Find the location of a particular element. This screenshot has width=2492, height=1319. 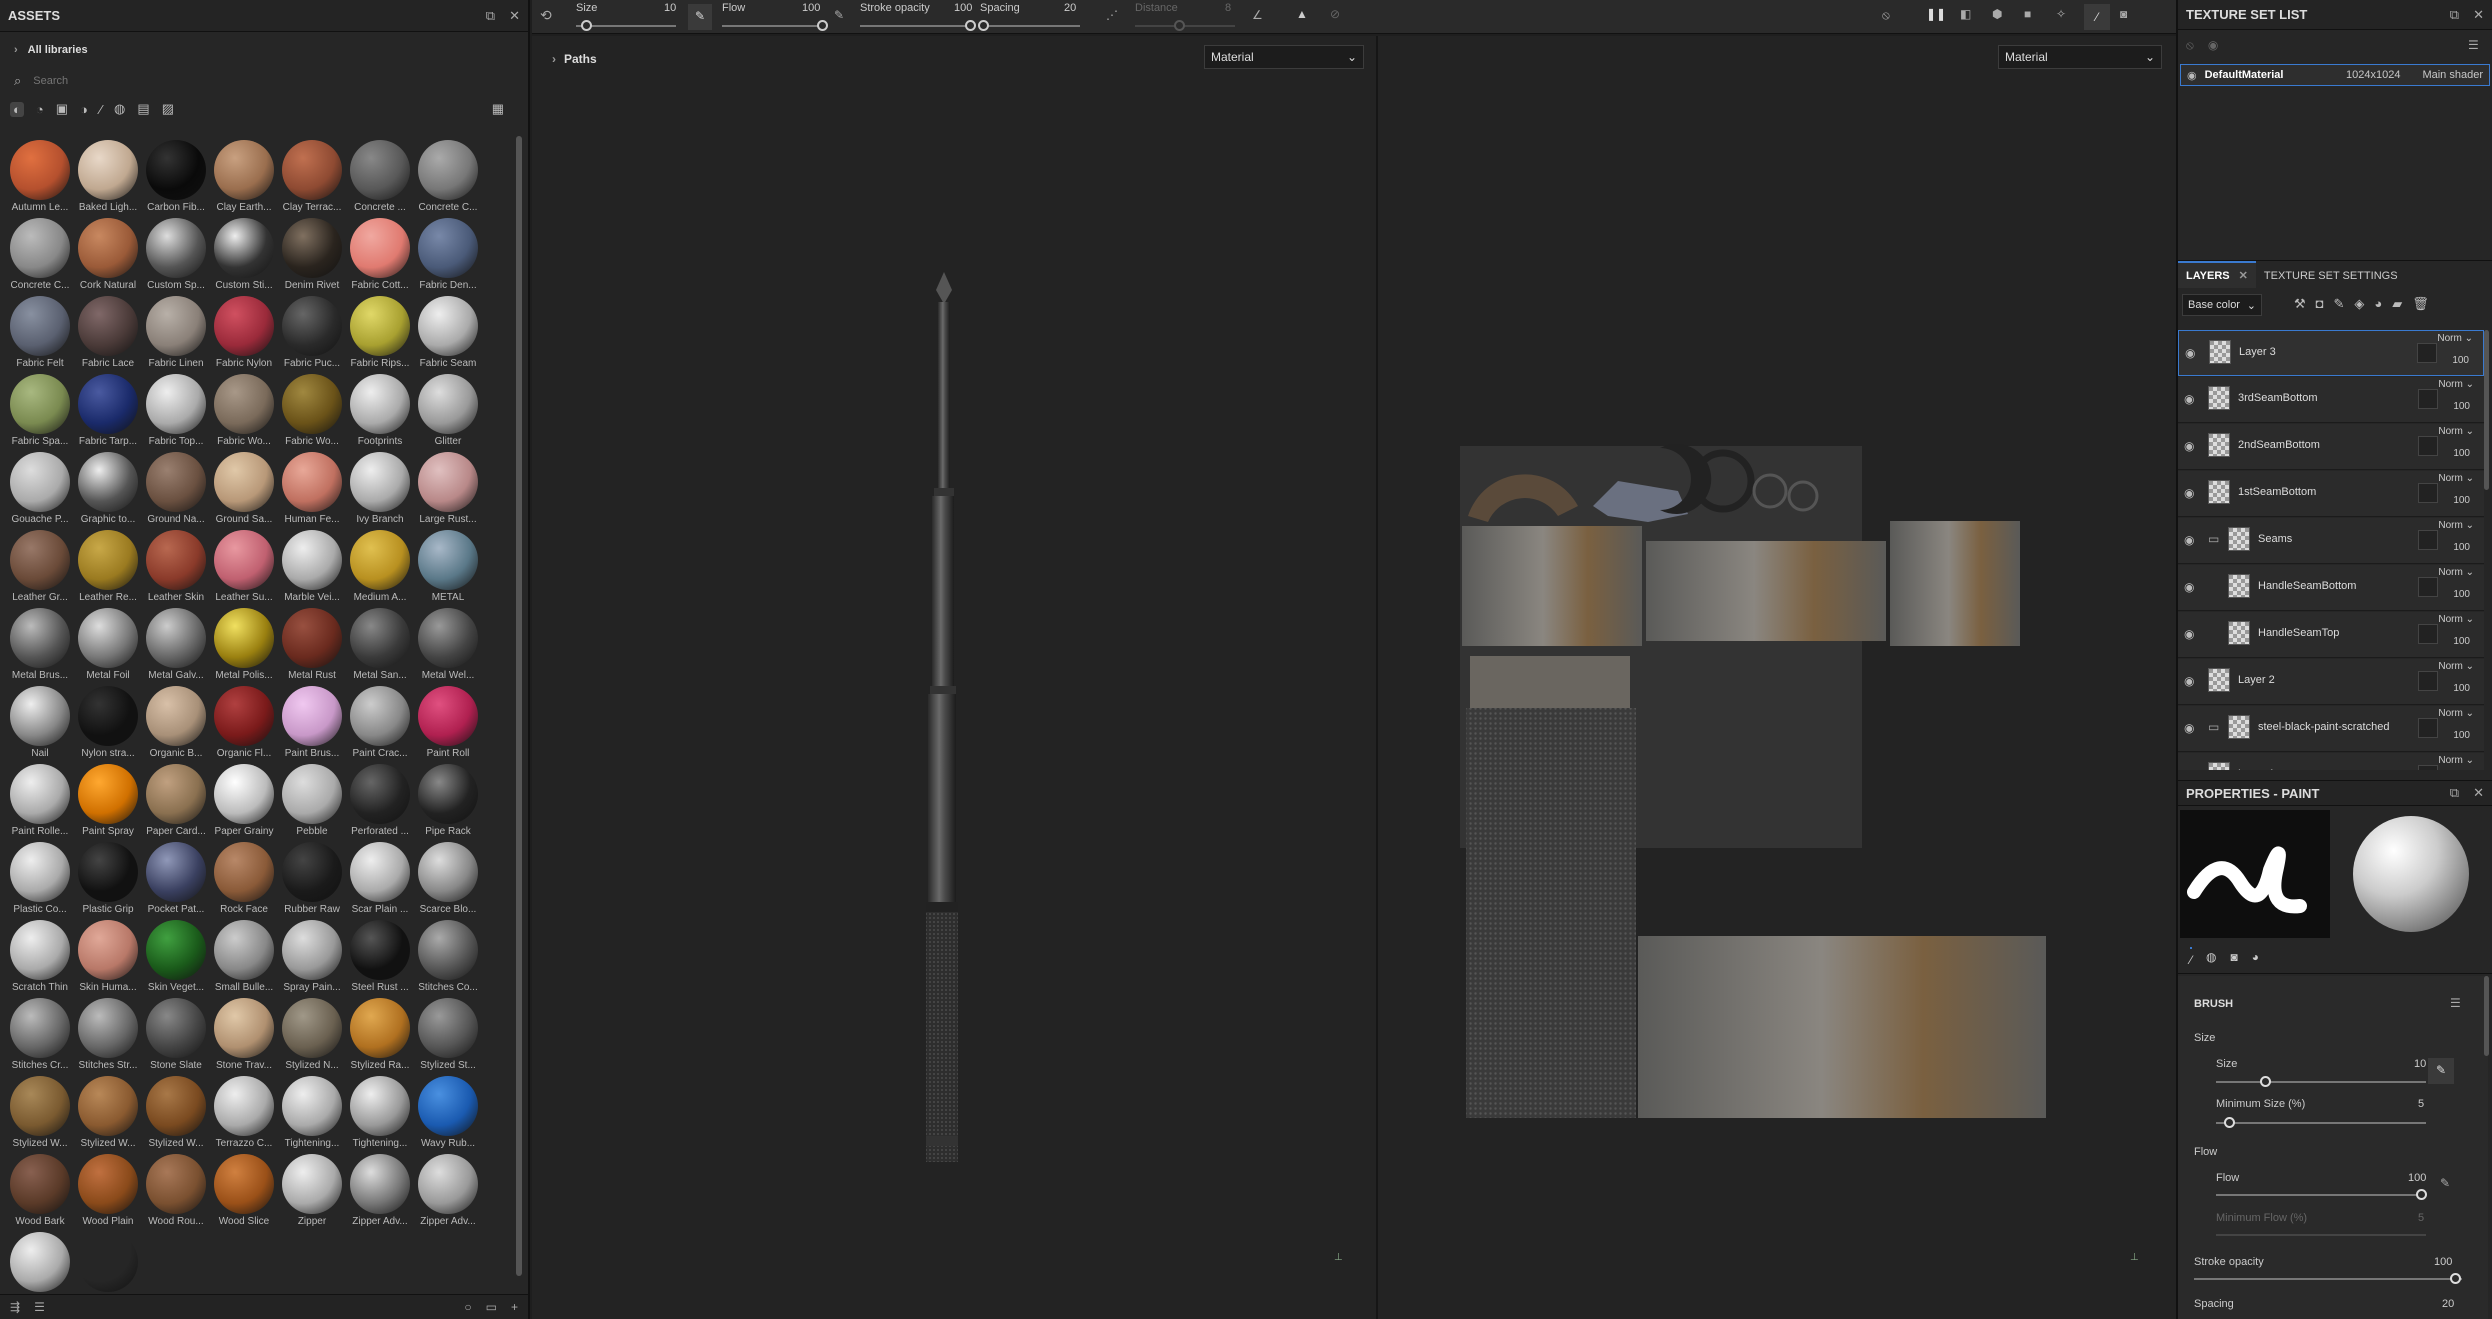

brush-size-knob is located at coordinates (2265, 1081).